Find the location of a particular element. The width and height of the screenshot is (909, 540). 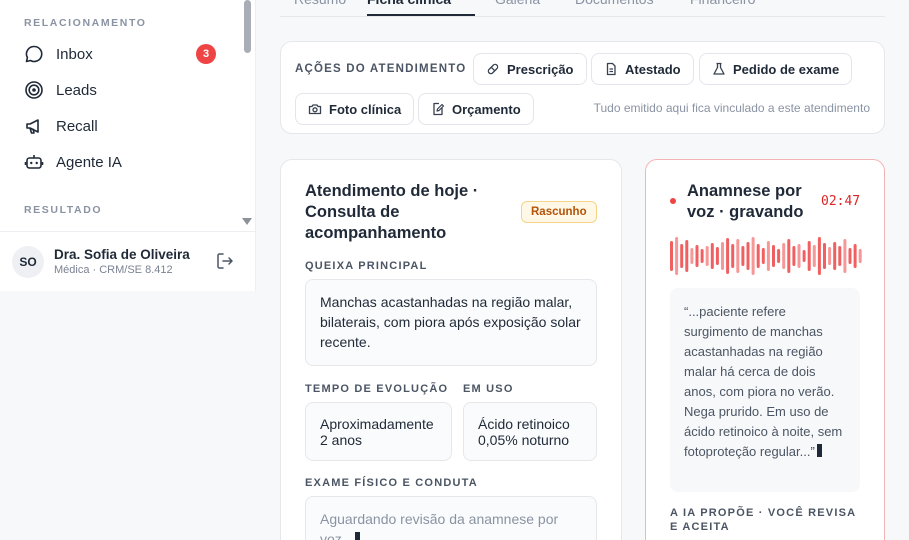

recording-dot-icon is located at coordinates (673, 201).